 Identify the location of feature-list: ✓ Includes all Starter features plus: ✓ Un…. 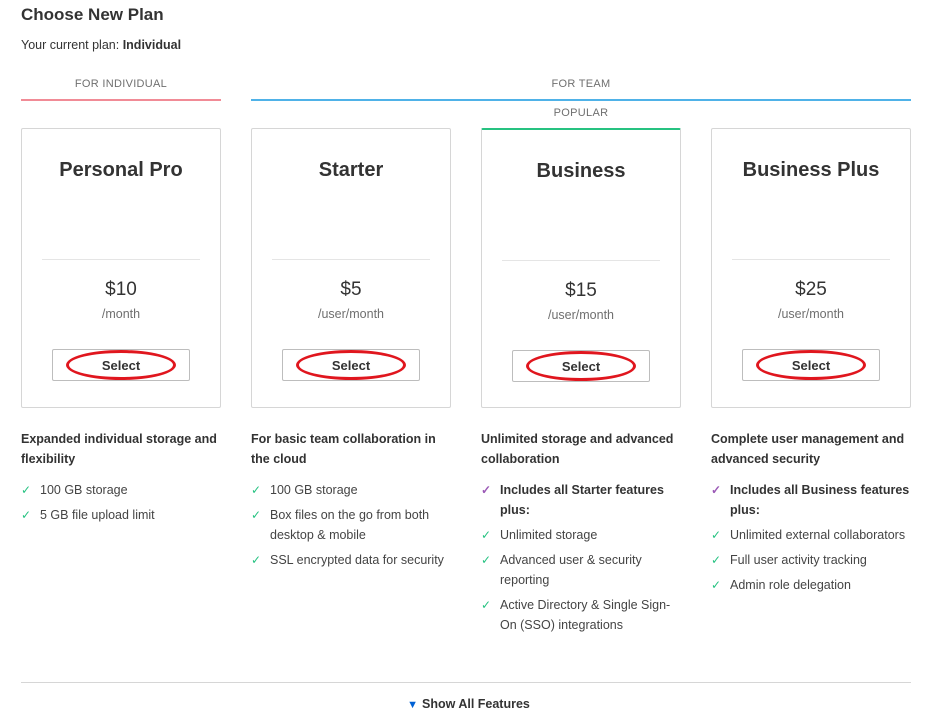
(583, 560).